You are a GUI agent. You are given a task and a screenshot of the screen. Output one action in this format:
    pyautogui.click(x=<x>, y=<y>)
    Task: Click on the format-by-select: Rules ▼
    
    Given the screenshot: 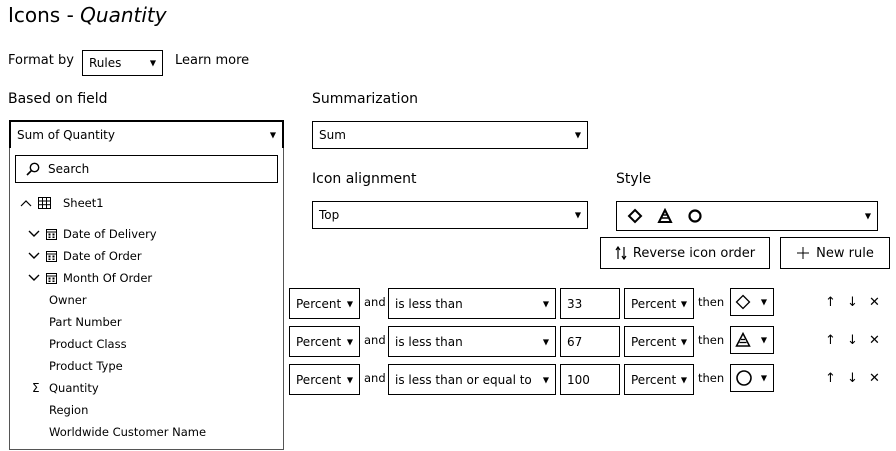 What is the action you would take?
    pyautogui.click(x=122, y=63)
    